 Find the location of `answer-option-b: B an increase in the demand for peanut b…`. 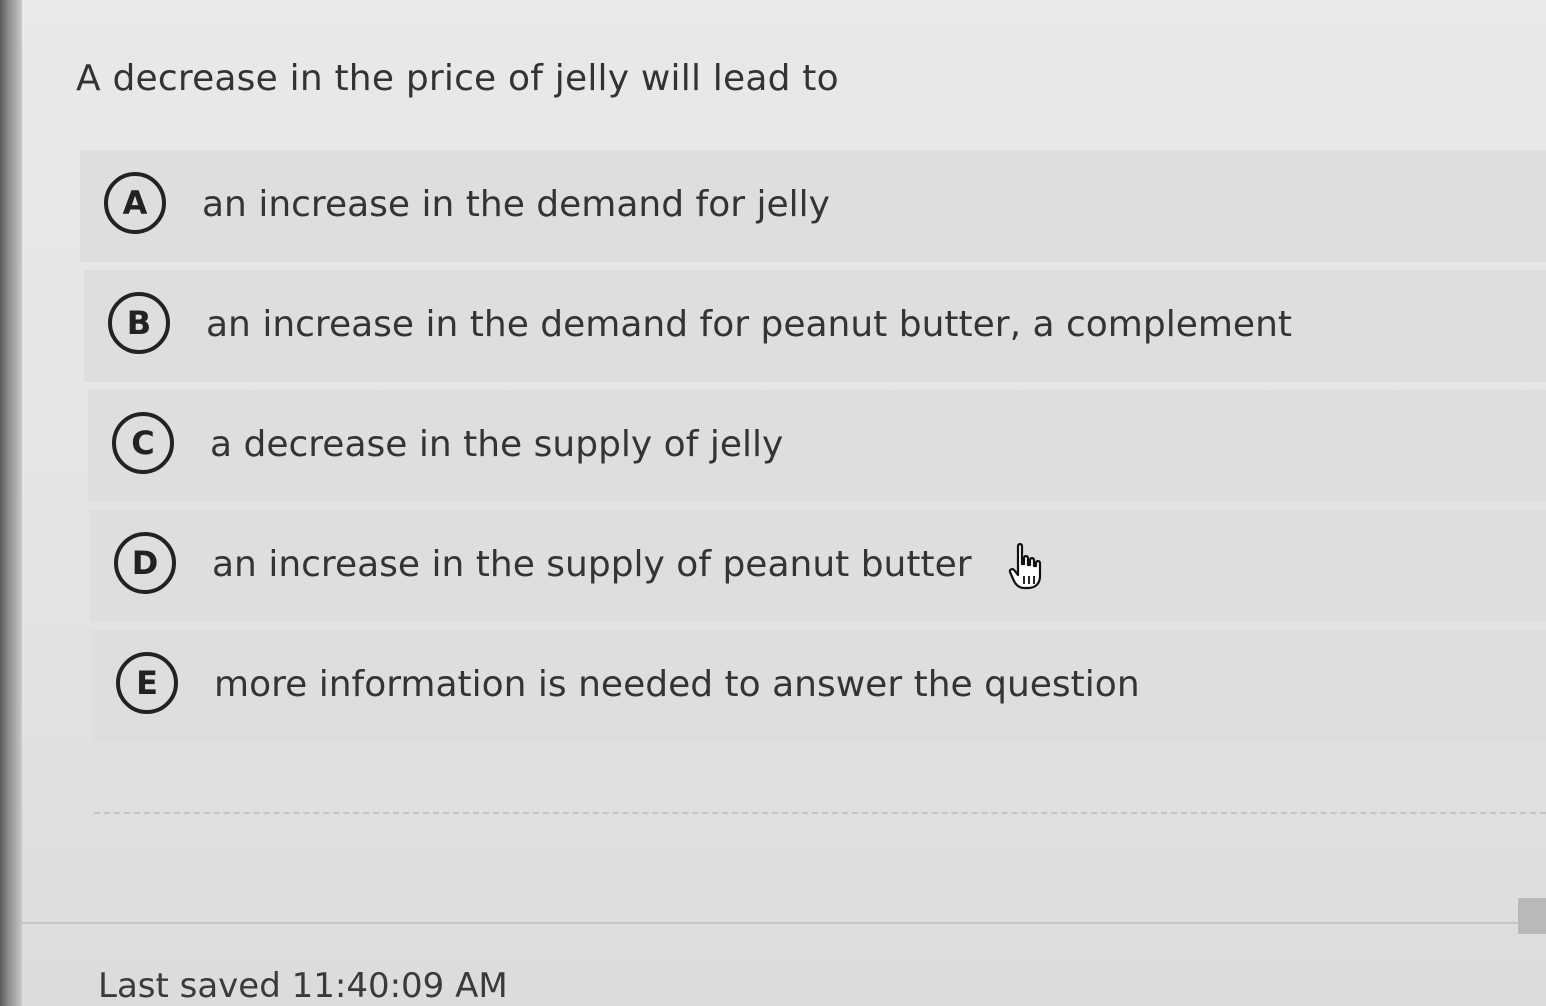

answer-option-b: B an increase in the demand for peanut b… is located at coordinates (815, 326).